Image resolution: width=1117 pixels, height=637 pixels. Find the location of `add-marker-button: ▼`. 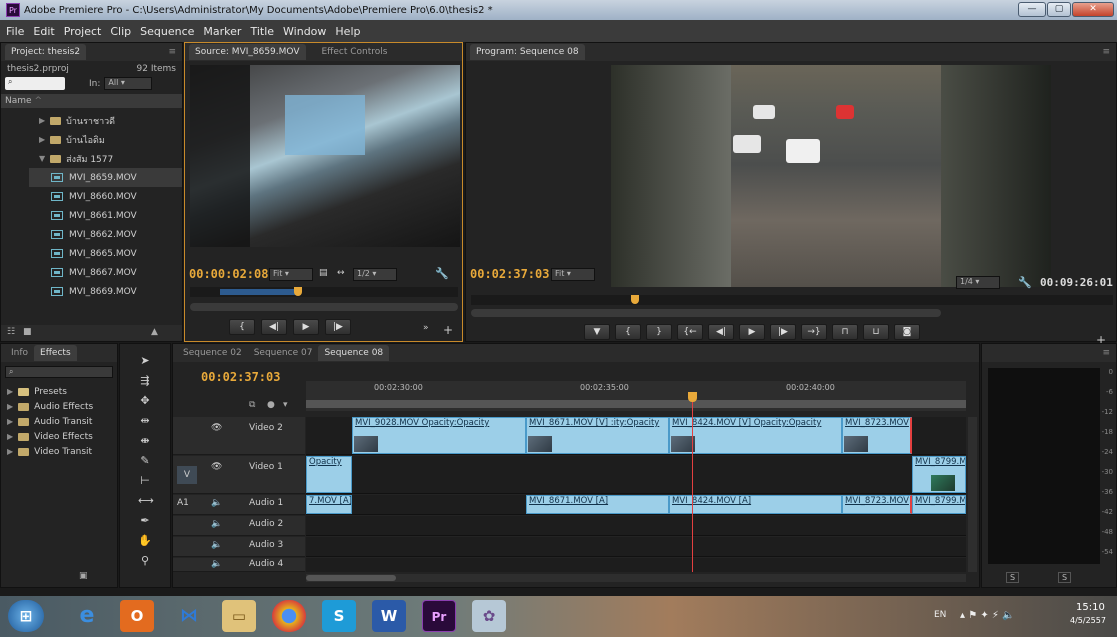

add-marker-button: ▼ is located at coordinates (597, 332).